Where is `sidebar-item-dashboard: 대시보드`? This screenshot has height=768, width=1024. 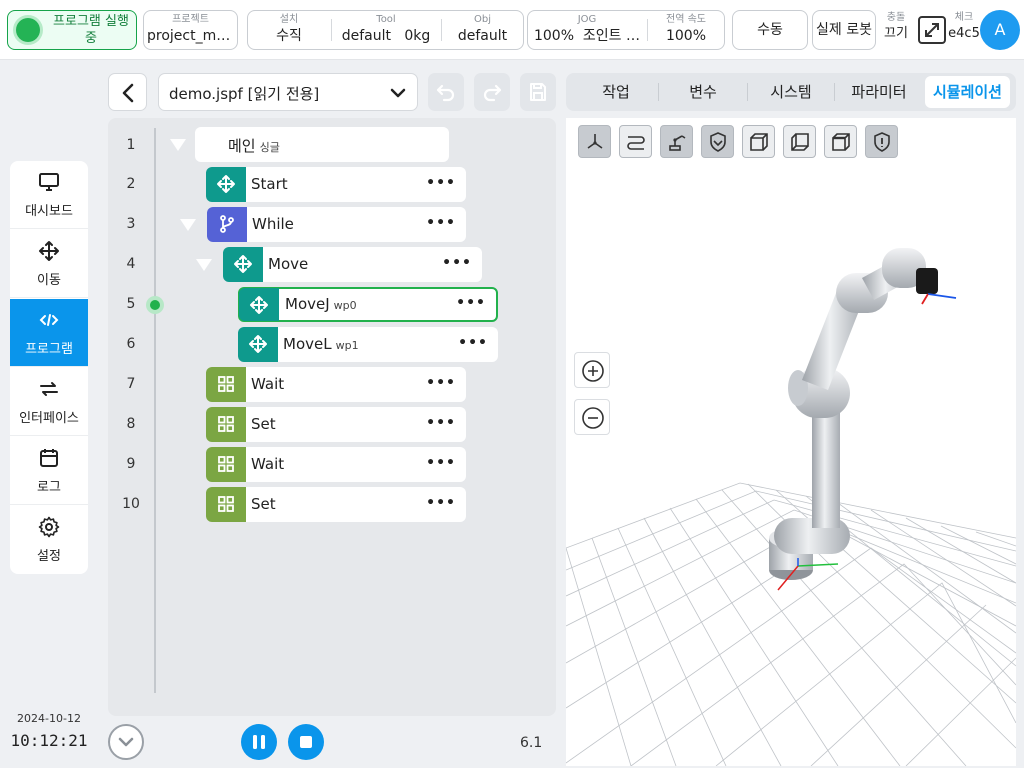 sidebar-item-dashboard: 대시보드 is located at coordinates (49, 195).